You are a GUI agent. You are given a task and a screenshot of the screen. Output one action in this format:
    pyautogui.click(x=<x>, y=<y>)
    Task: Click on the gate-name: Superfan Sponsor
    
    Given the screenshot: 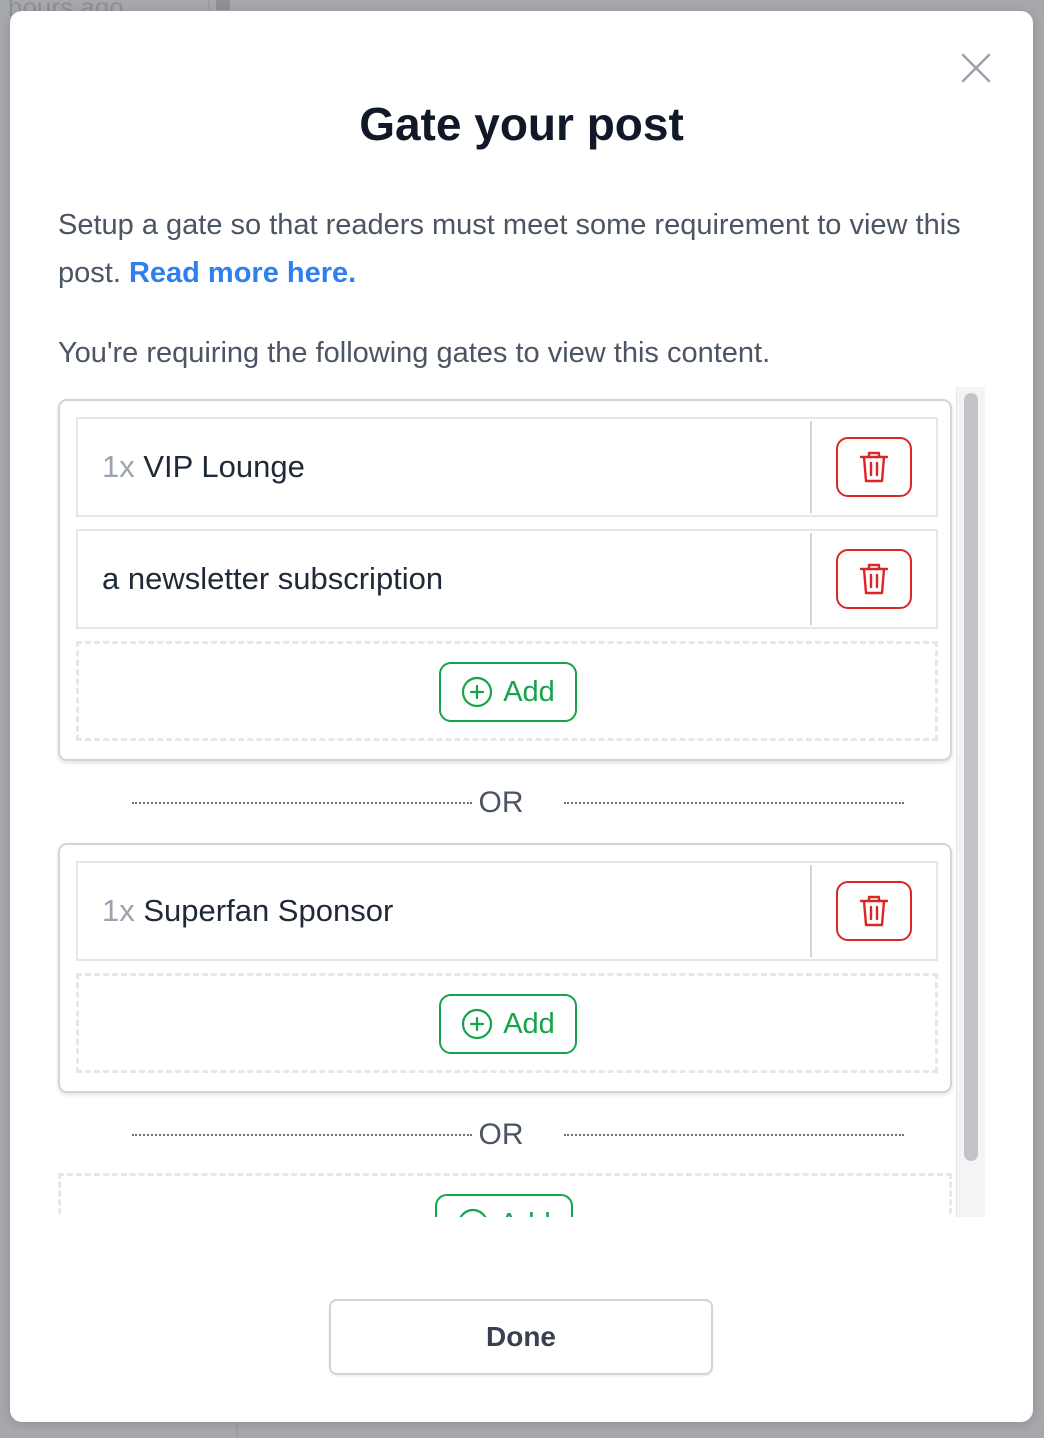 What is the action you would take?
    pyautogui.click(x=268, y=910)
    